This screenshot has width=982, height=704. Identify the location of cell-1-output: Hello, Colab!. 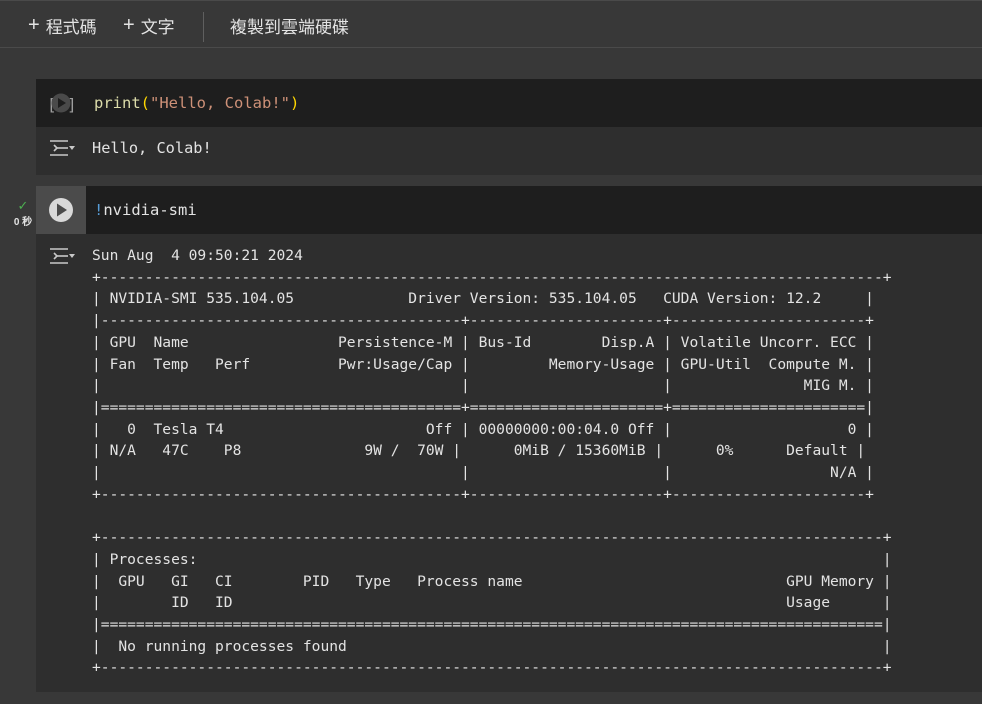
(152, 148).